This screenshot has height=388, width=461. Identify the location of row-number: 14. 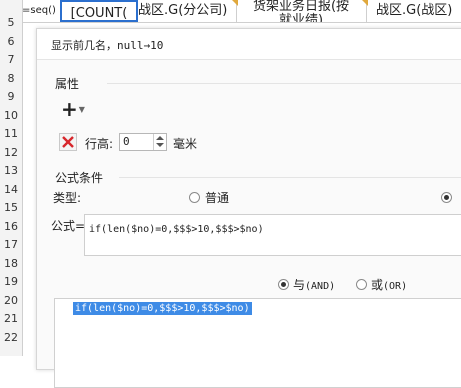
(11, 190).